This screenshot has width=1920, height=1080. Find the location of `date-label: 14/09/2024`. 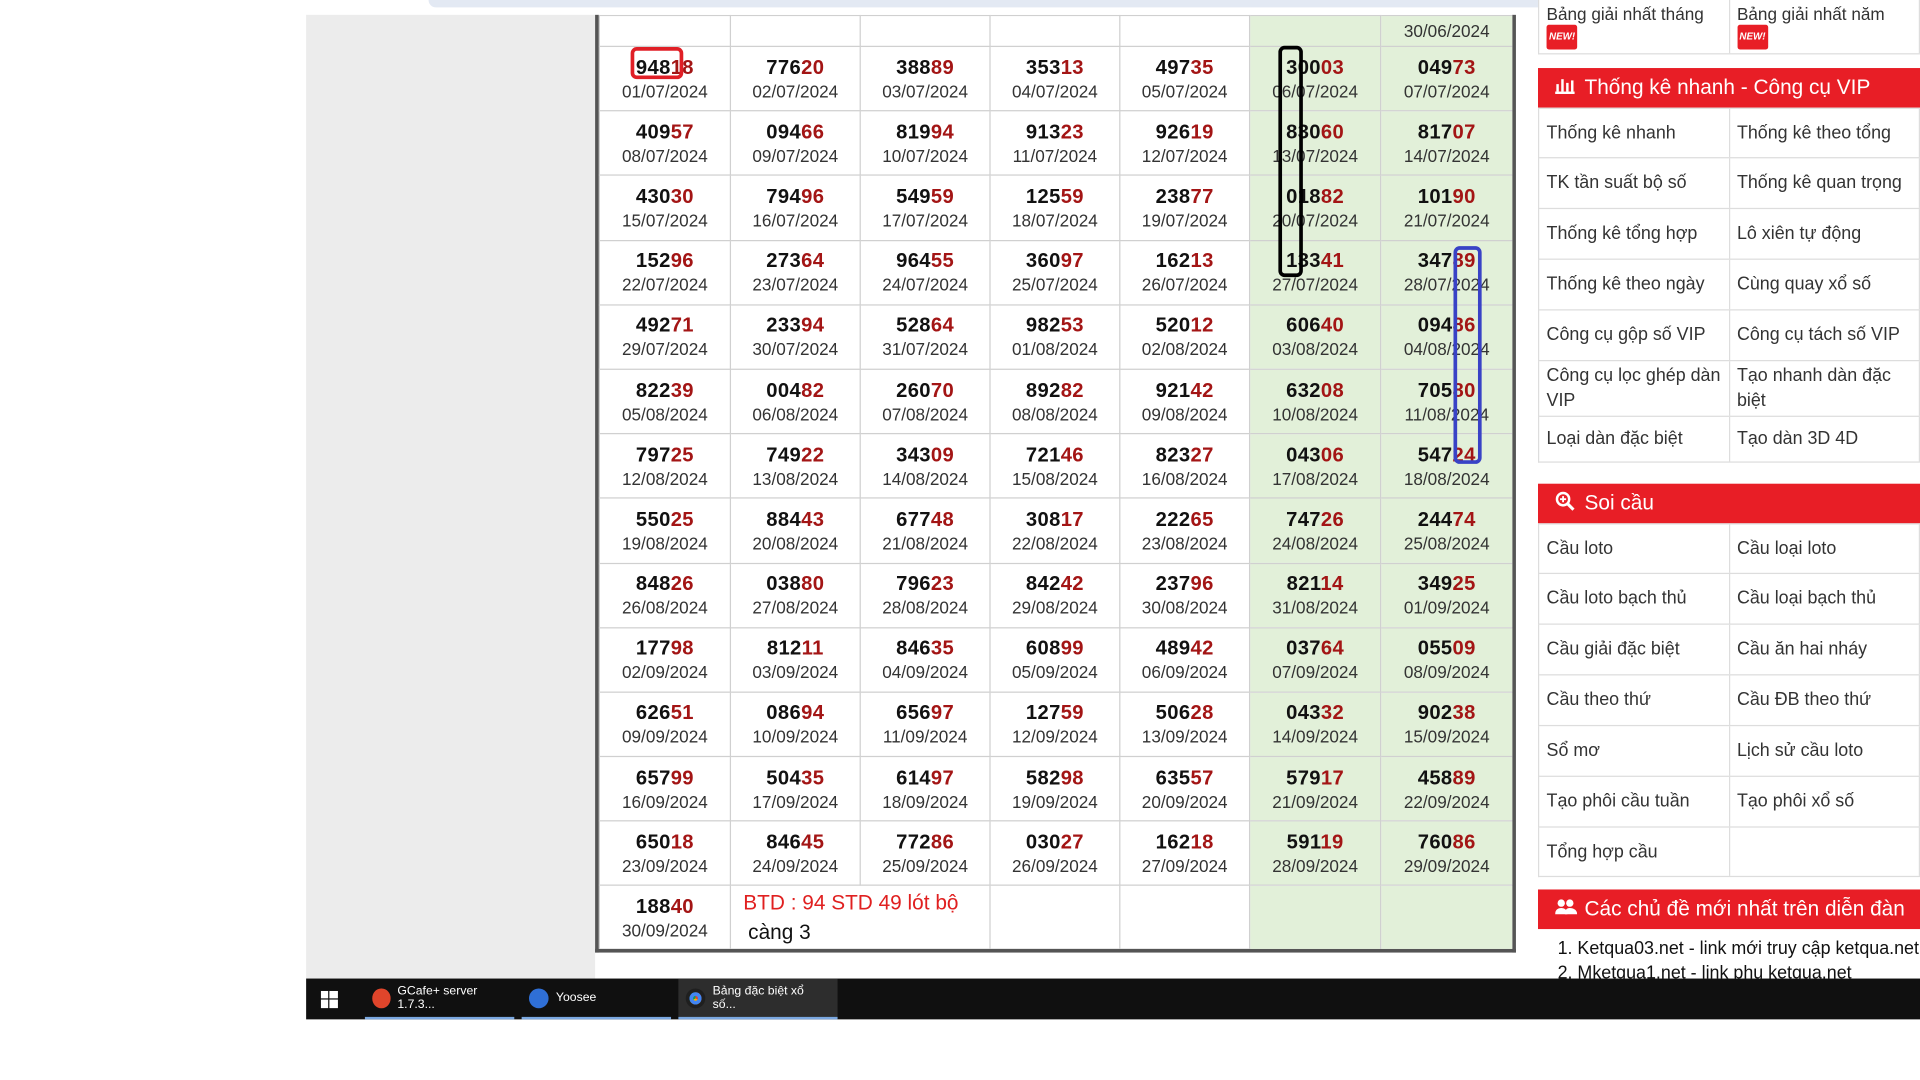

date-label: 14/09/2024 is located at coordinates (1315, 736).